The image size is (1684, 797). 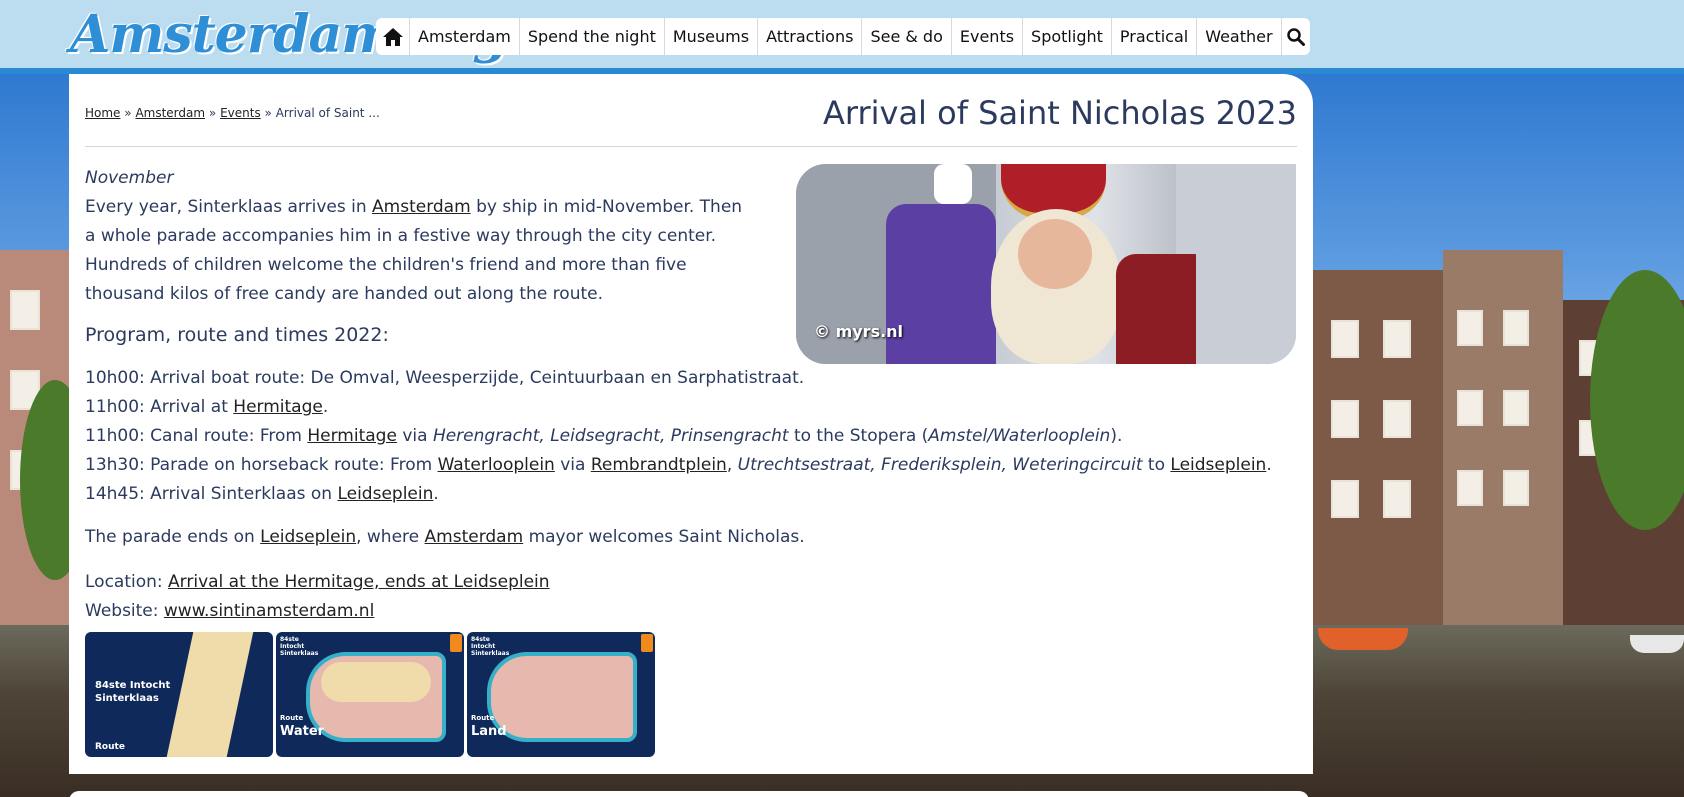 What do you see at coordinates (127, 582) in the screenshot?
I see `location-label: Location:` at bounding box center [127, 582].